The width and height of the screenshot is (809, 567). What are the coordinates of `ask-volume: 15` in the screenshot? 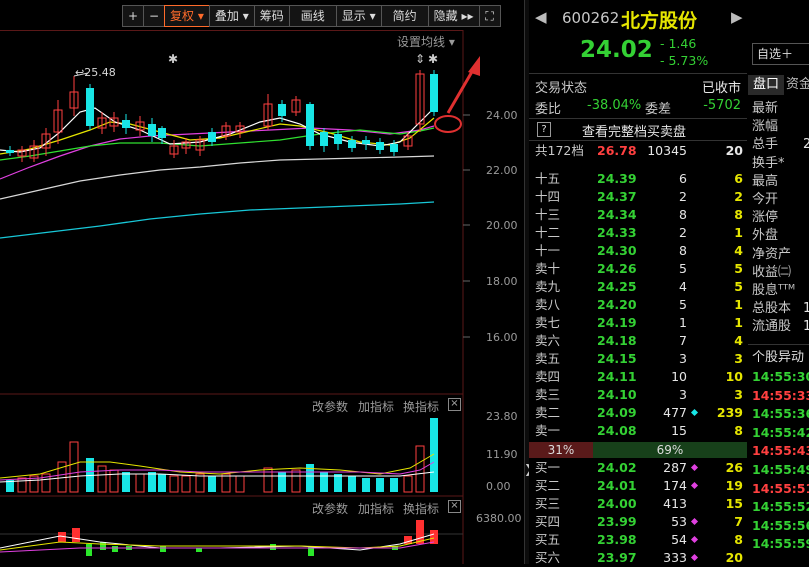 It's located at (679, 430).